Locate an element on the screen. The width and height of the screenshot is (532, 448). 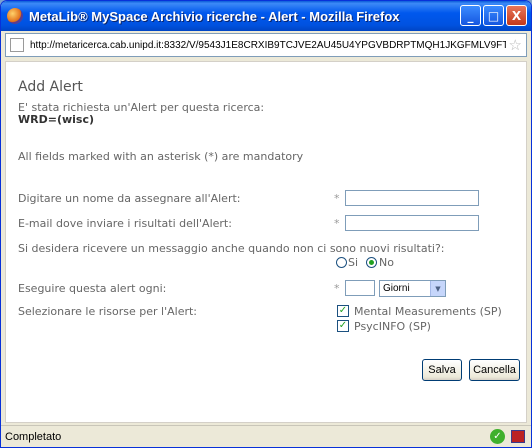
page-icon is located at coordinates (17, 45).